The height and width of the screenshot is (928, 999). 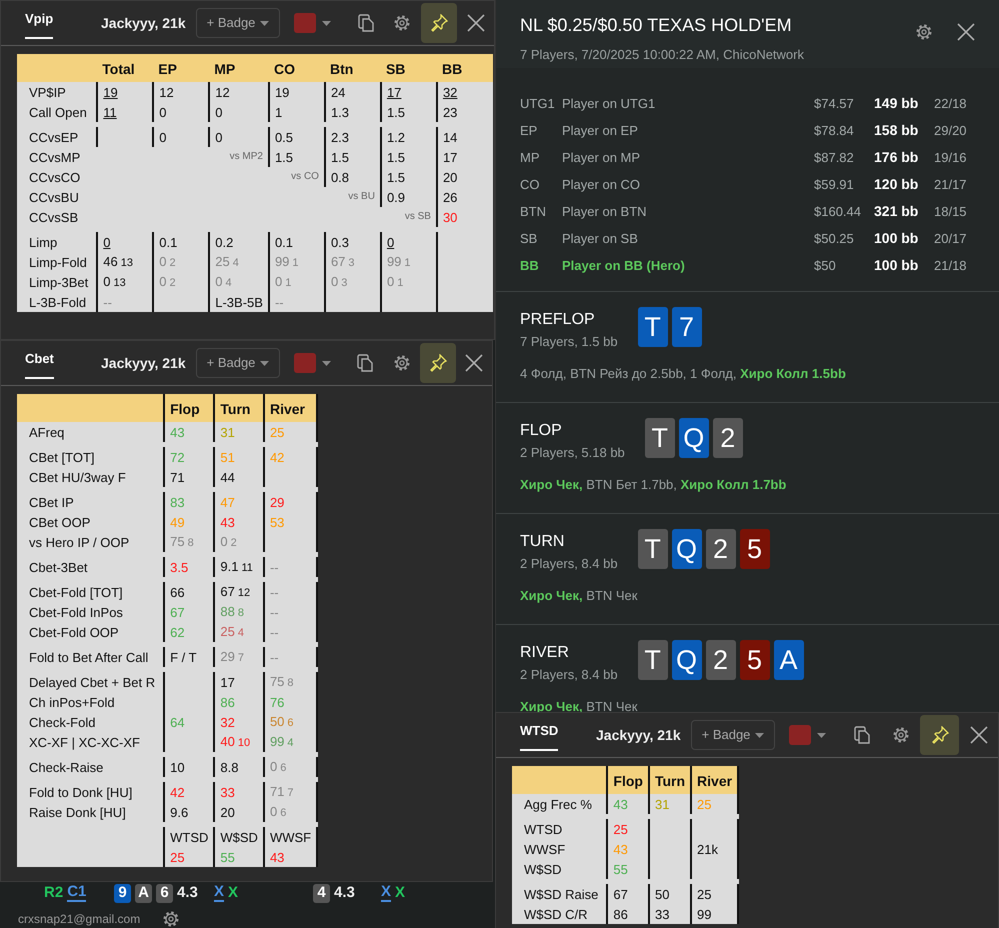 What do you see at coordinates (327, 23) in the screenshot?
I see `caret-icon` at bounding box center [327, 23].